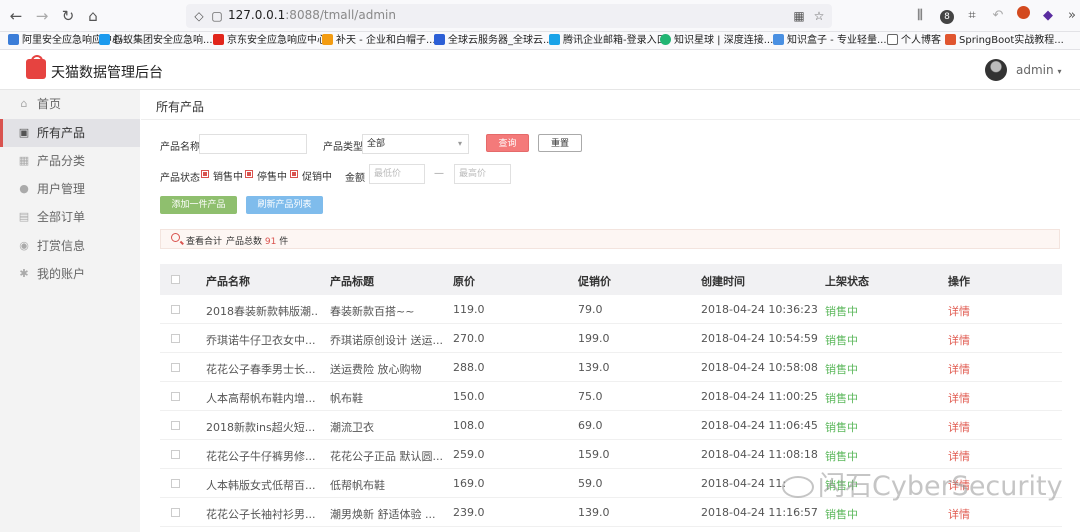 The height and width of the screenshot is (532, 1080). I want to click on status-checkbox-stopped, so click(249, 174).